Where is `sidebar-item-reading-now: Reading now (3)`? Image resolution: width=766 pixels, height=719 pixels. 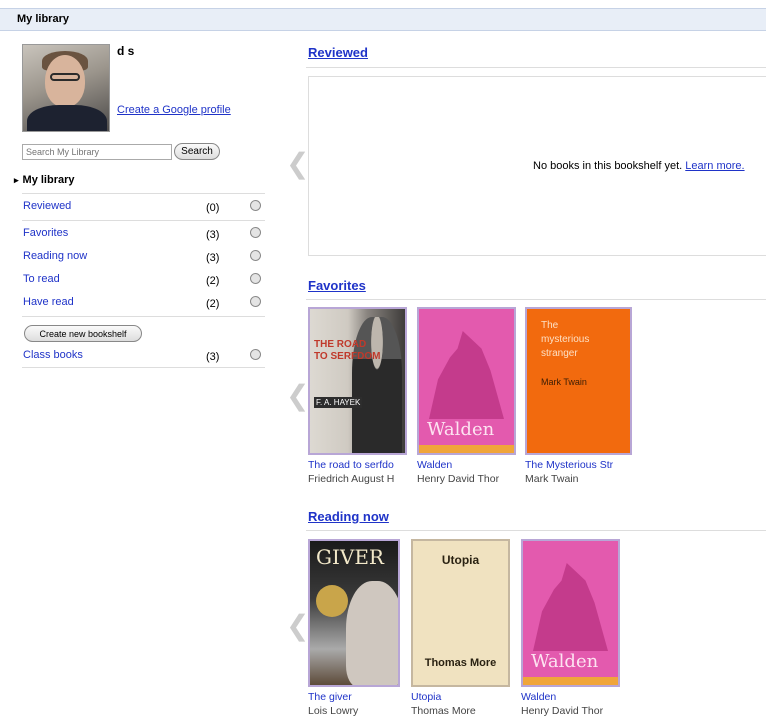 sidebar-item-reading-now: Reading now (3) is located at coordinates (143, 255).